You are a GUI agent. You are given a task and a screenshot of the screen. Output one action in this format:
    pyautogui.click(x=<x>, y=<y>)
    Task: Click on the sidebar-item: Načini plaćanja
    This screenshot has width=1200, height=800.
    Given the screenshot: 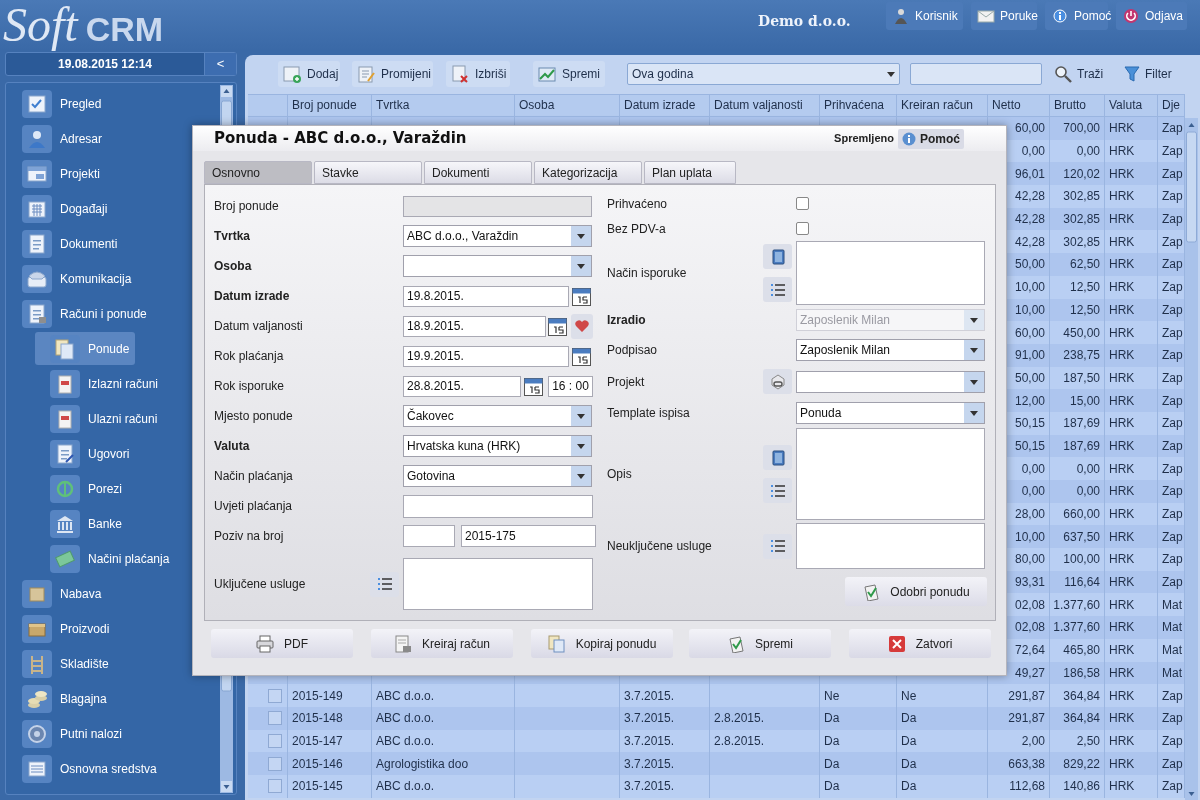 What is the action you would take?
    pyautogui.click(x=107, y=558)
    